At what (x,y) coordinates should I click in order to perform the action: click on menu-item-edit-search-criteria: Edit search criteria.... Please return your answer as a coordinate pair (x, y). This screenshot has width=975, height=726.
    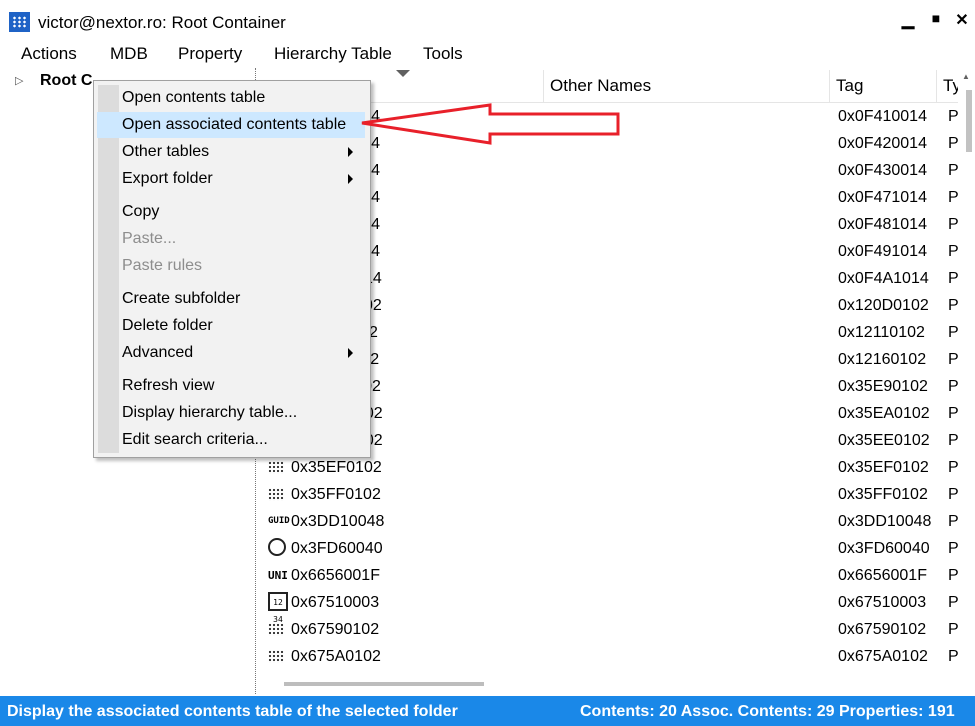
    Looking at the image, I should click on (231, 440).